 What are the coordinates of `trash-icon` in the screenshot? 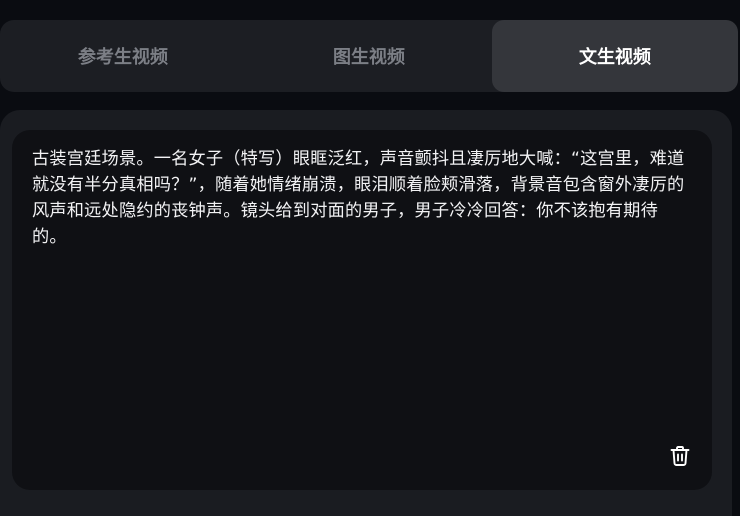 It's located at (680, 456).